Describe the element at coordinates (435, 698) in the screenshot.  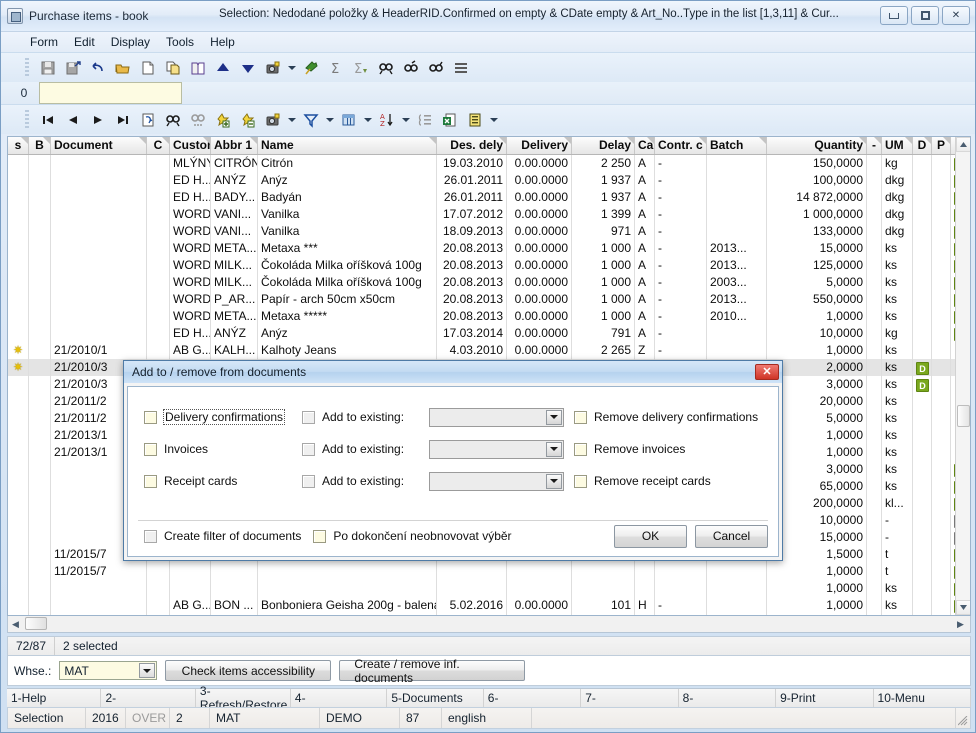
I see `function-key-5: 5-Documents` at that location.